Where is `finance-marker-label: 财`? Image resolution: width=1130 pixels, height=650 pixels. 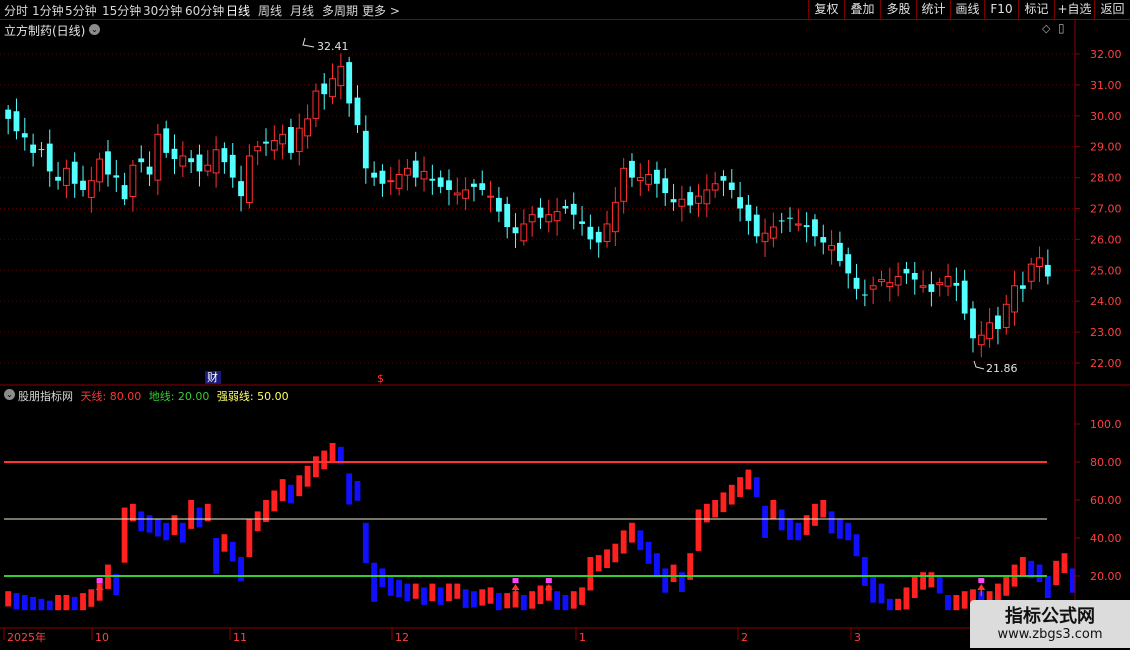 finance-marker-label: 财 is located at coordinates (212, 377).